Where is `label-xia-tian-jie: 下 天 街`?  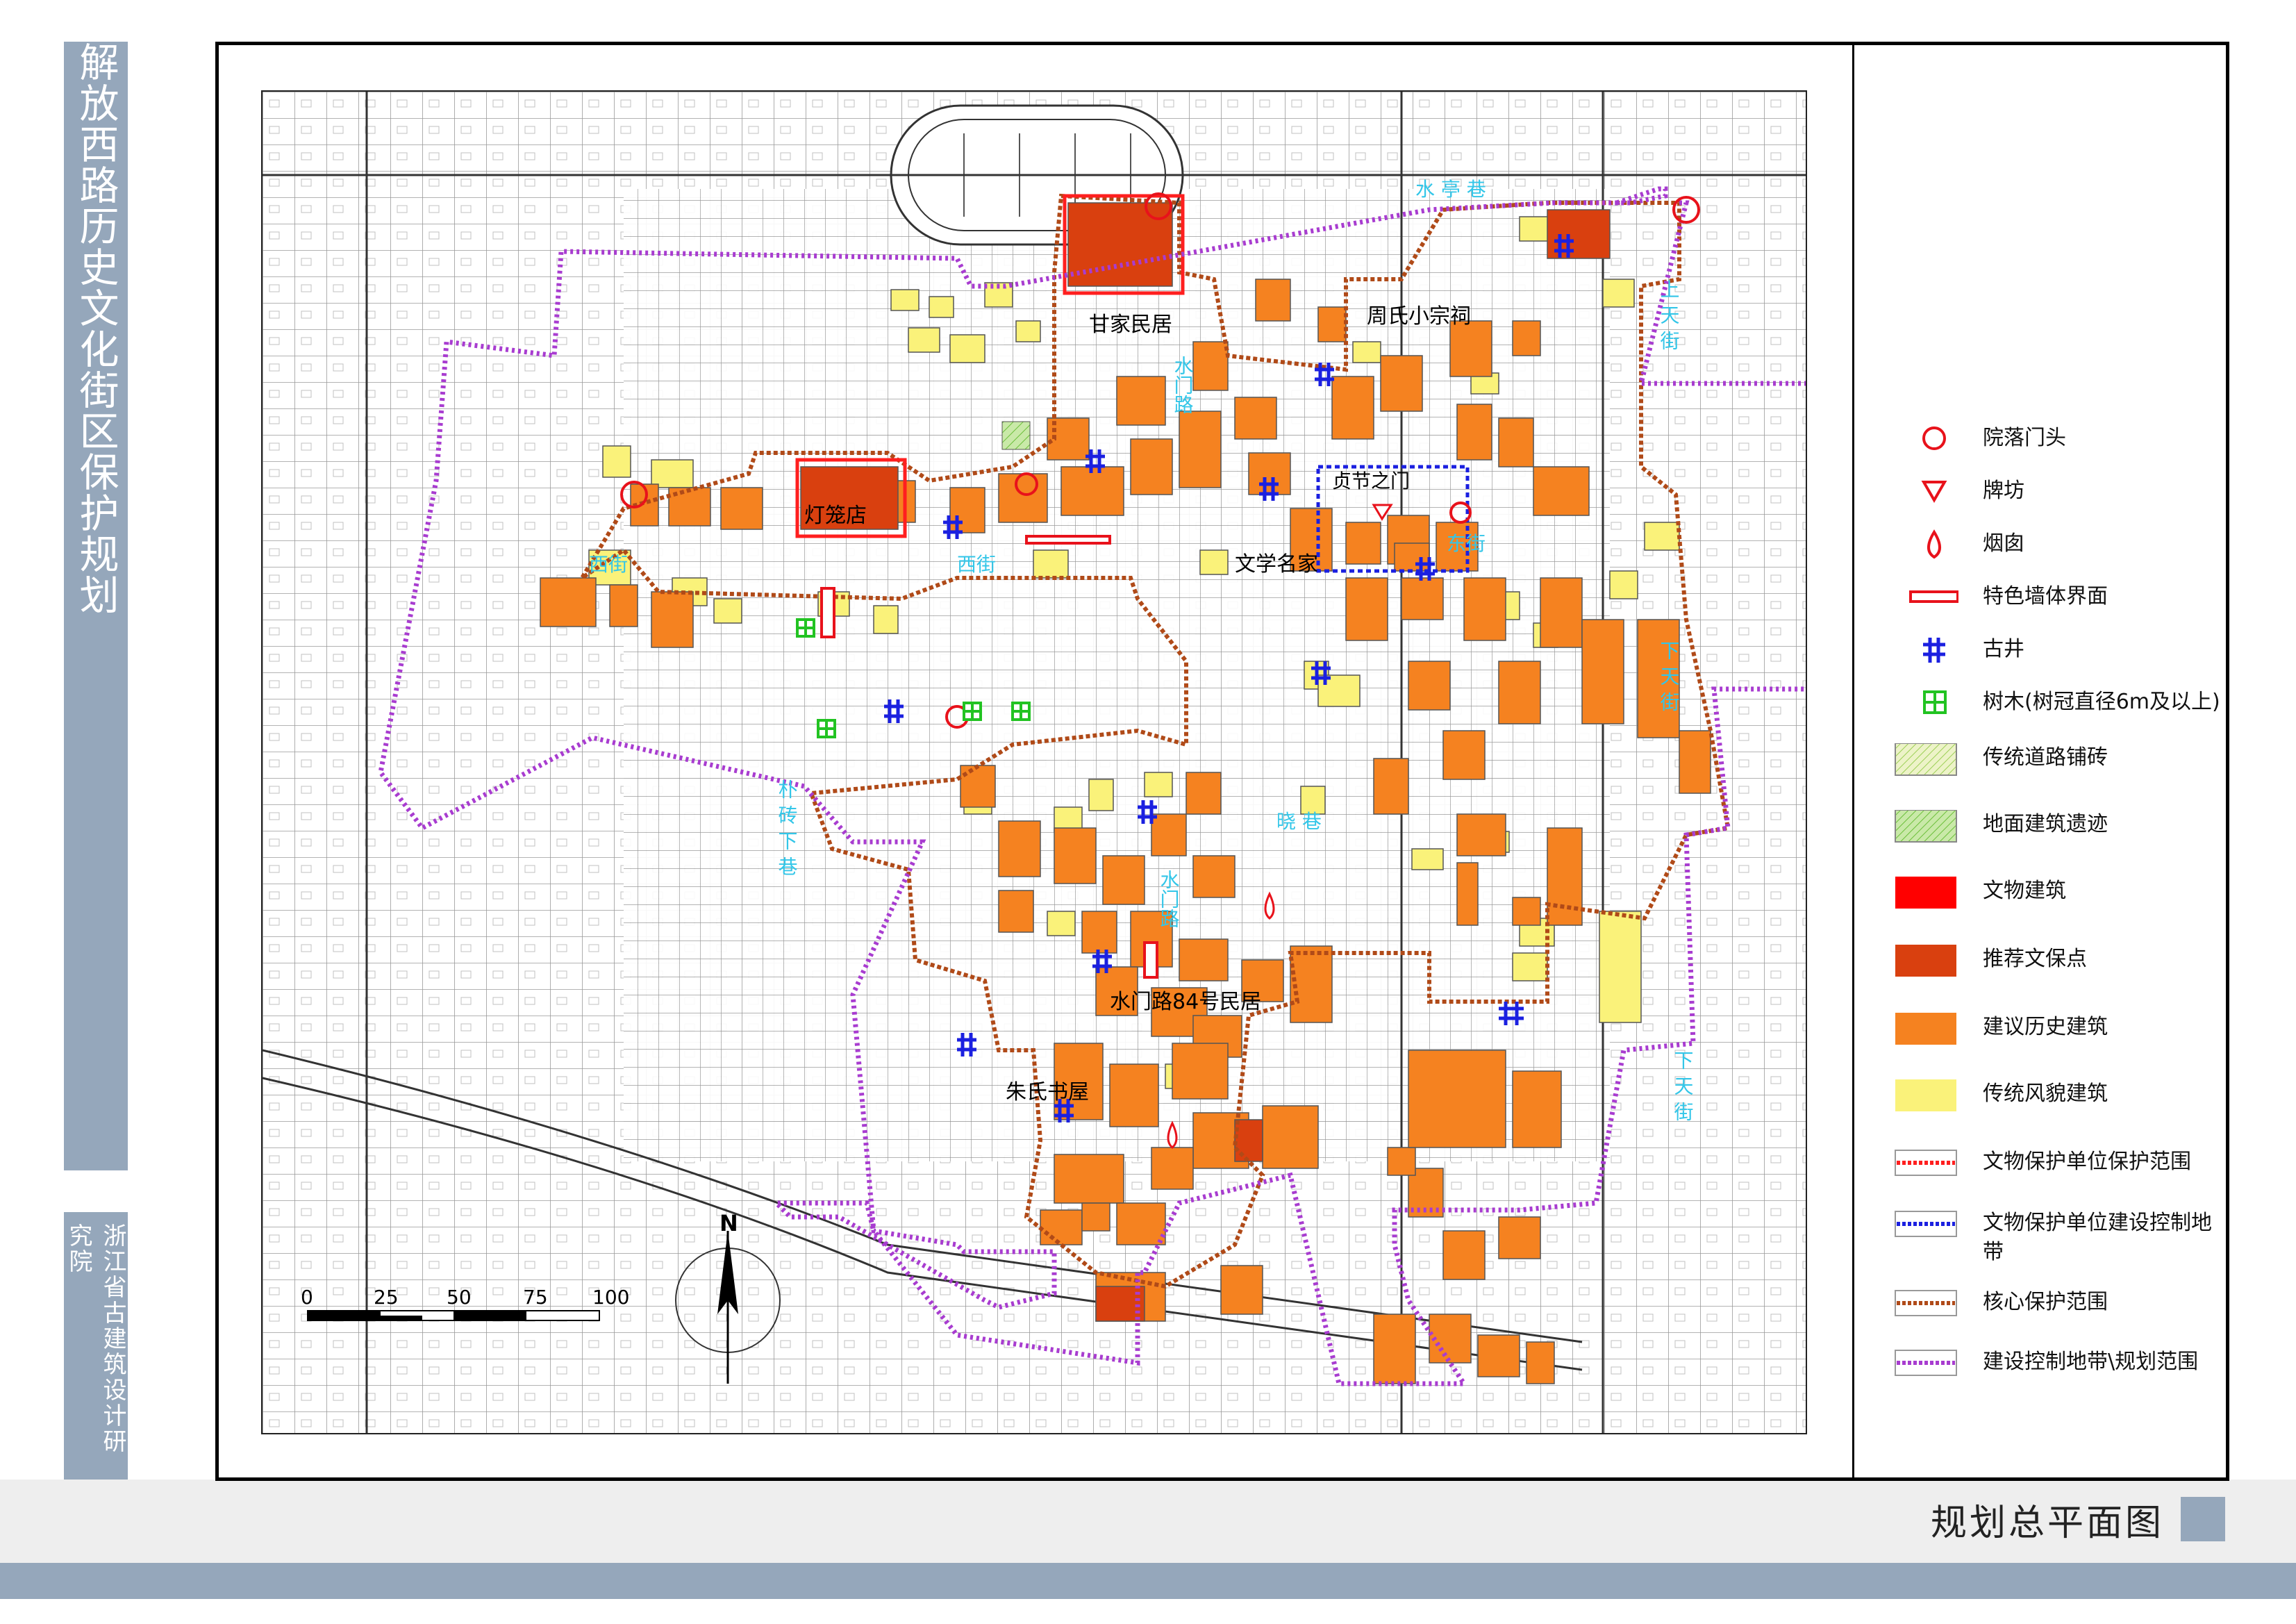
label-xia-tian-jie: 下 天 街 is located at coordinates (1670, 676).